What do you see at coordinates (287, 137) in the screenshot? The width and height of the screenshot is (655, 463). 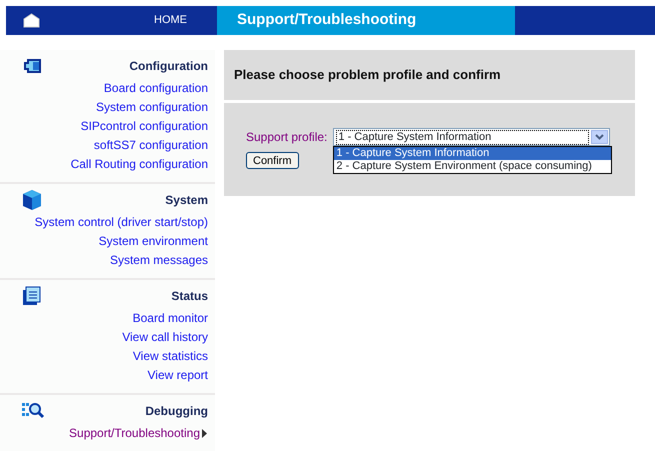 I see `field-label: Support profile:` at bounding box center [287, 137].